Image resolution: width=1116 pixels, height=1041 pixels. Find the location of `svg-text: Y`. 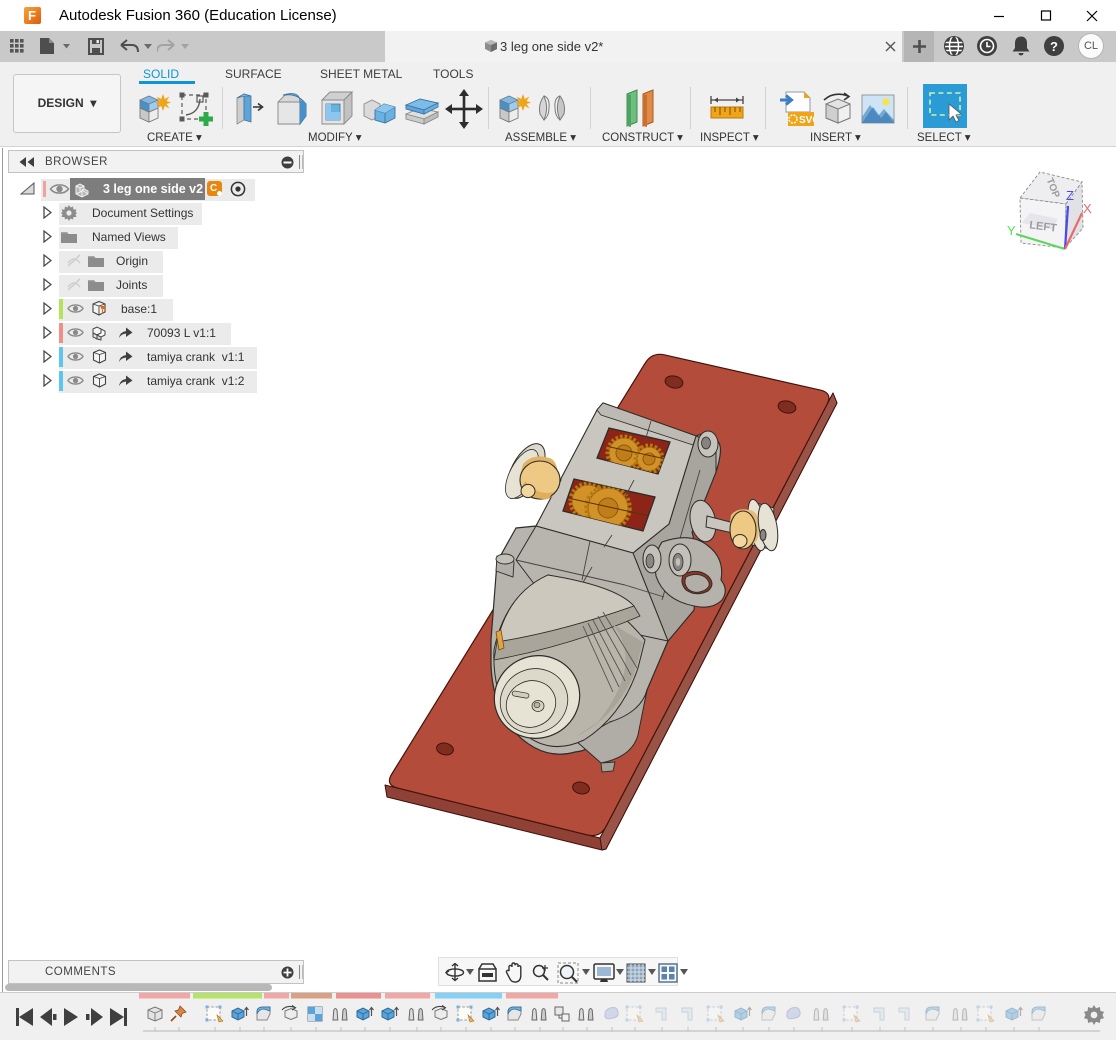

svg-text: Y is located at coordinates (1011, 230).